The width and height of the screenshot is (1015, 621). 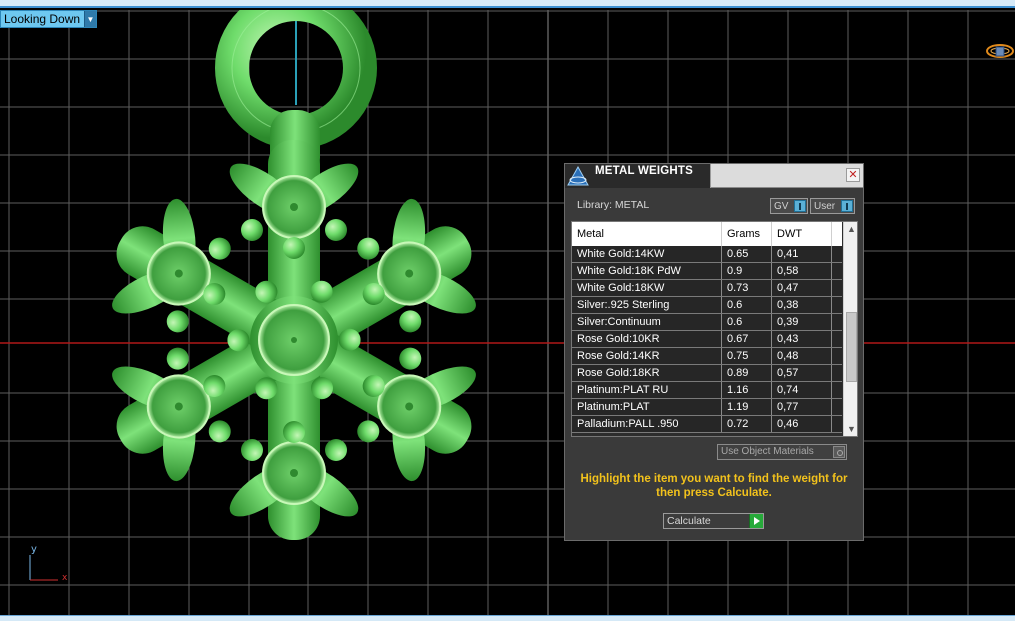 What do you see at coordinates (747, 424) in the screenshot?
I see `grams-cell: 0.72` at bounding box center [747, 424].